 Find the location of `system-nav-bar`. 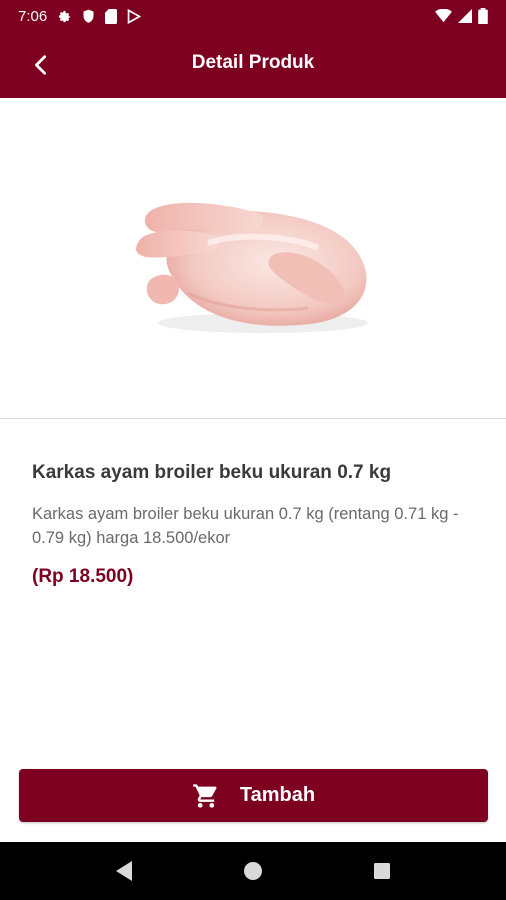

system-nav-bar is located at coordinates (253, 871).